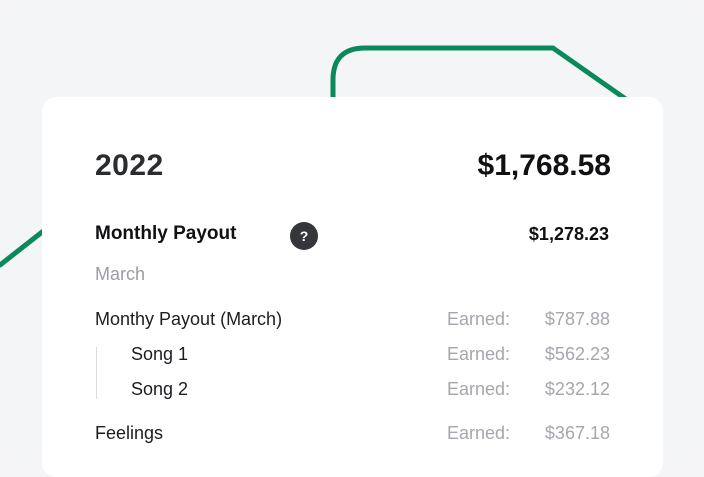 This screenshot has width=704, height=477. I want to click on year-title: 2022, so click(129, 165).